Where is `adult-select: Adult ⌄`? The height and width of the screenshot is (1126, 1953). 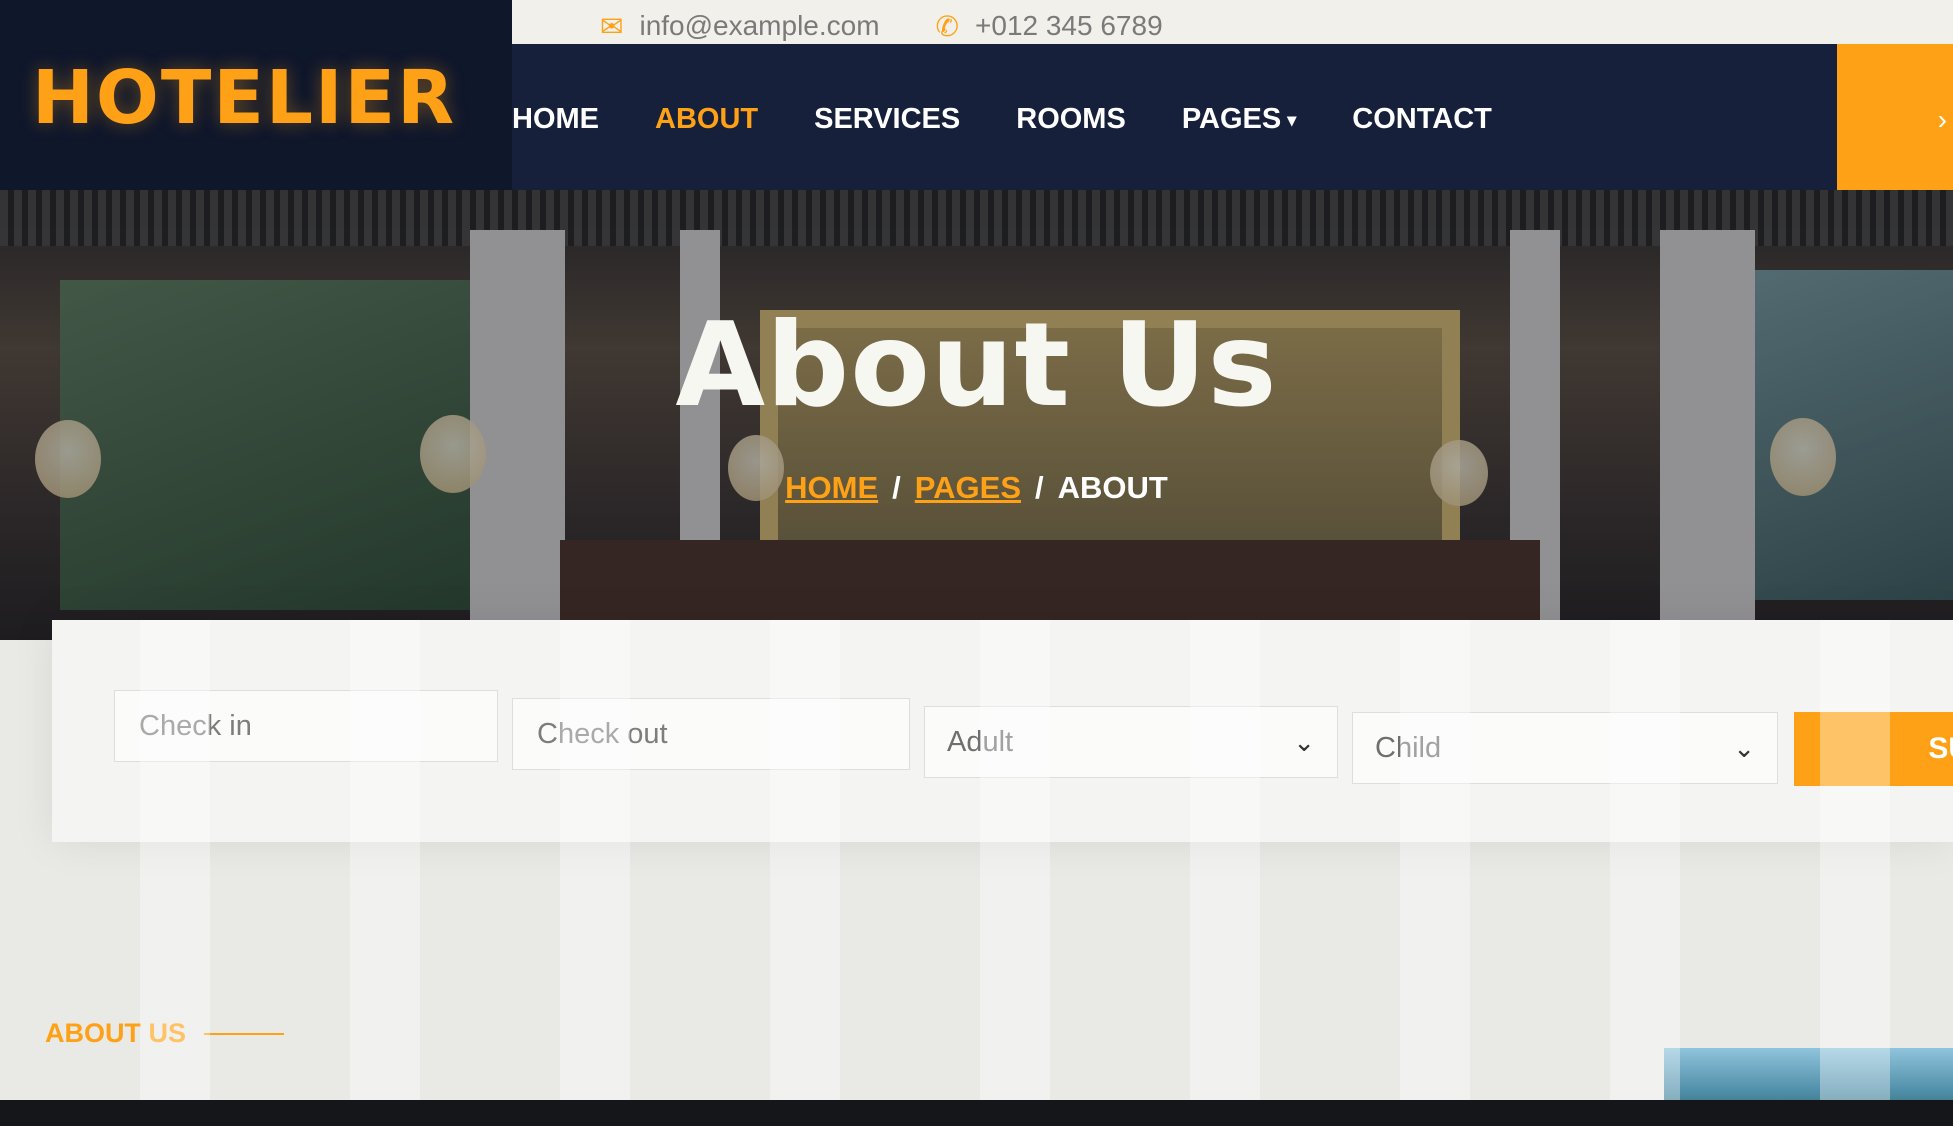
adult-select: Adult ⌄ is located at coordinates (1131, 742).